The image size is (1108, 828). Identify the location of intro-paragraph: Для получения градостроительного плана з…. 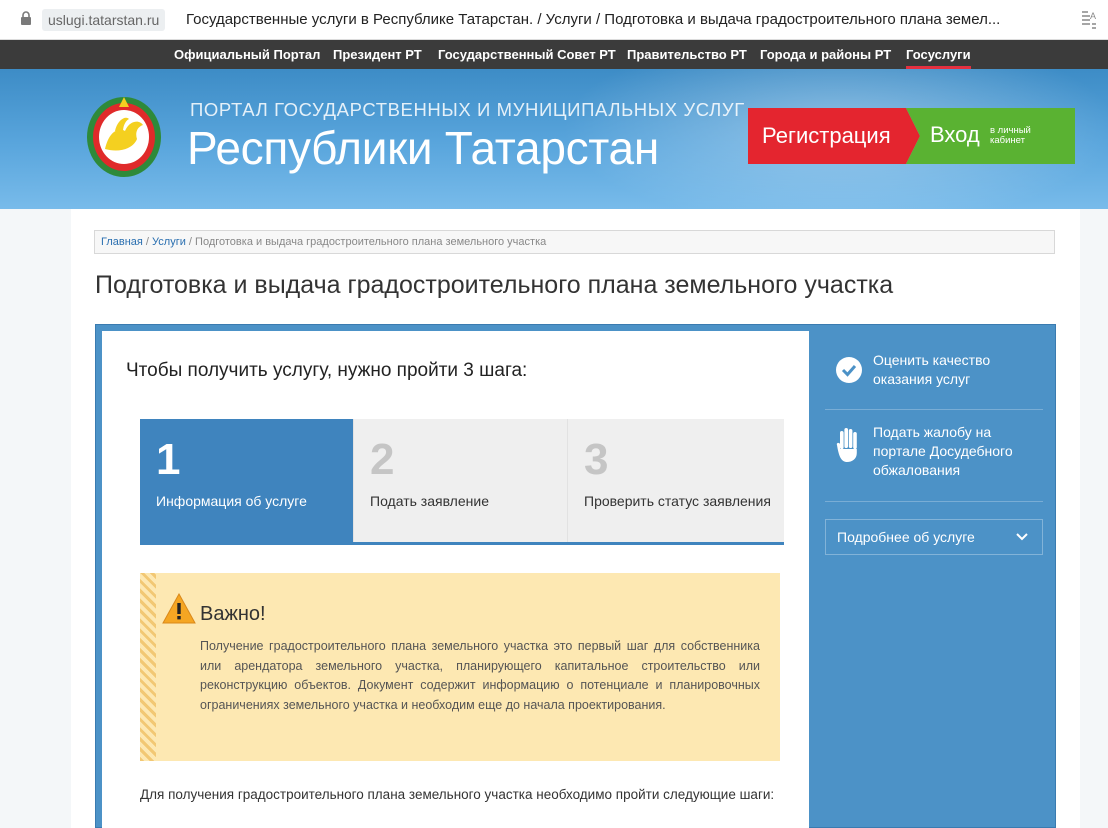
(457, 794).